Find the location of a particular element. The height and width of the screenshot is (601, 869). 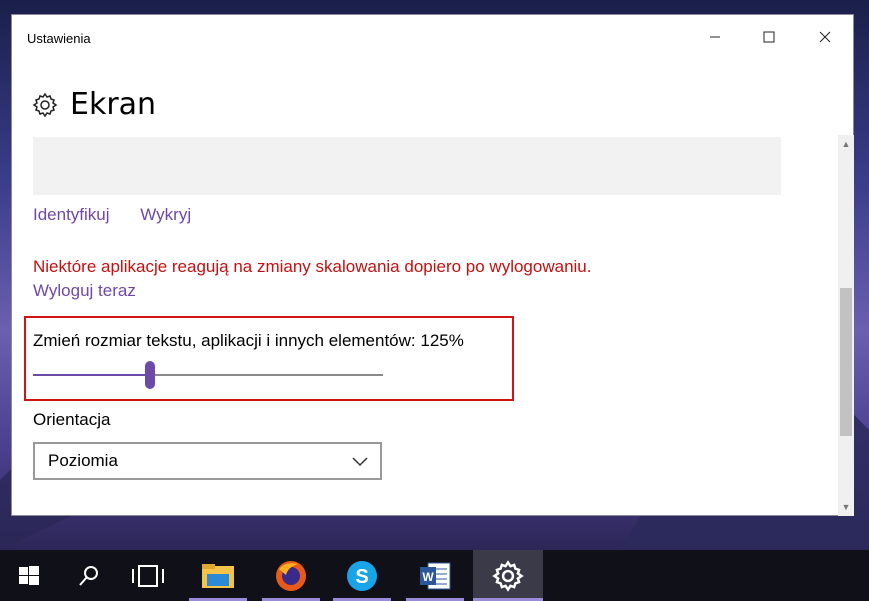

orientation-value: Poziomia is located at coordinates (83, 460).